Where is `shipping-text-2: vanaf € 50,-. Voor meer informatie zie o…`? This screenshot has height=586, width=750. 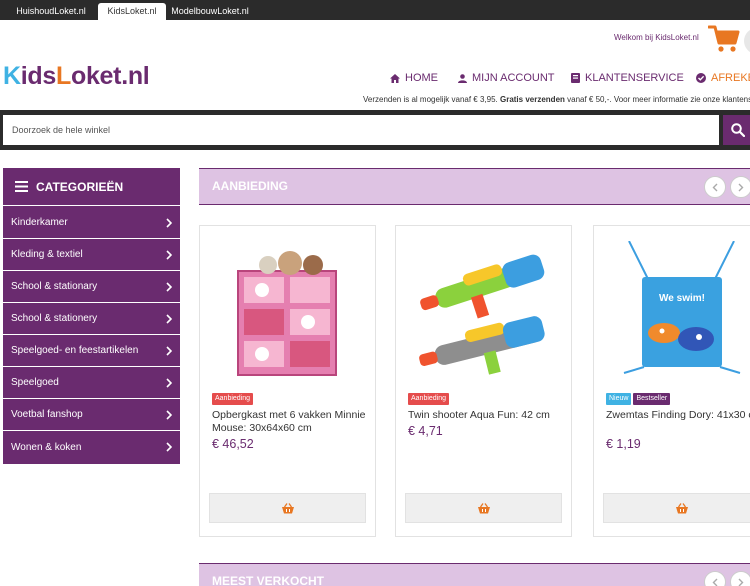
shipping-text-2: vanaf € 50,-. Voor meer informatie zie o… is located at coordinates (658, 99).